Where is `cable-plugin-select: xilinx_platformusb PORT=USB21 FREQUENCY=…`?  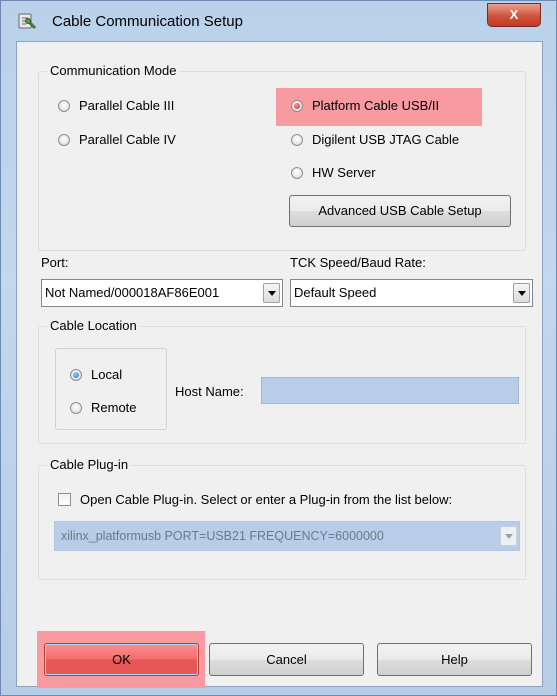
cable-plugin-select: xilinx_platformusb PORT=USB21 FREQUENCY=… is located at coordinates (287, 536).